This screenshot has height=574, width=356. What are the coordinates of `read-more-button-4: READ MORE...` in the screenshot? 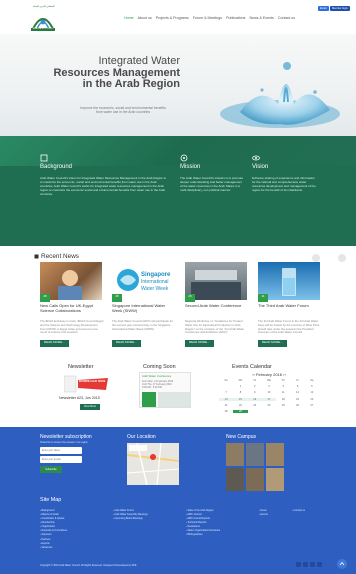 It's located at (272, 343).